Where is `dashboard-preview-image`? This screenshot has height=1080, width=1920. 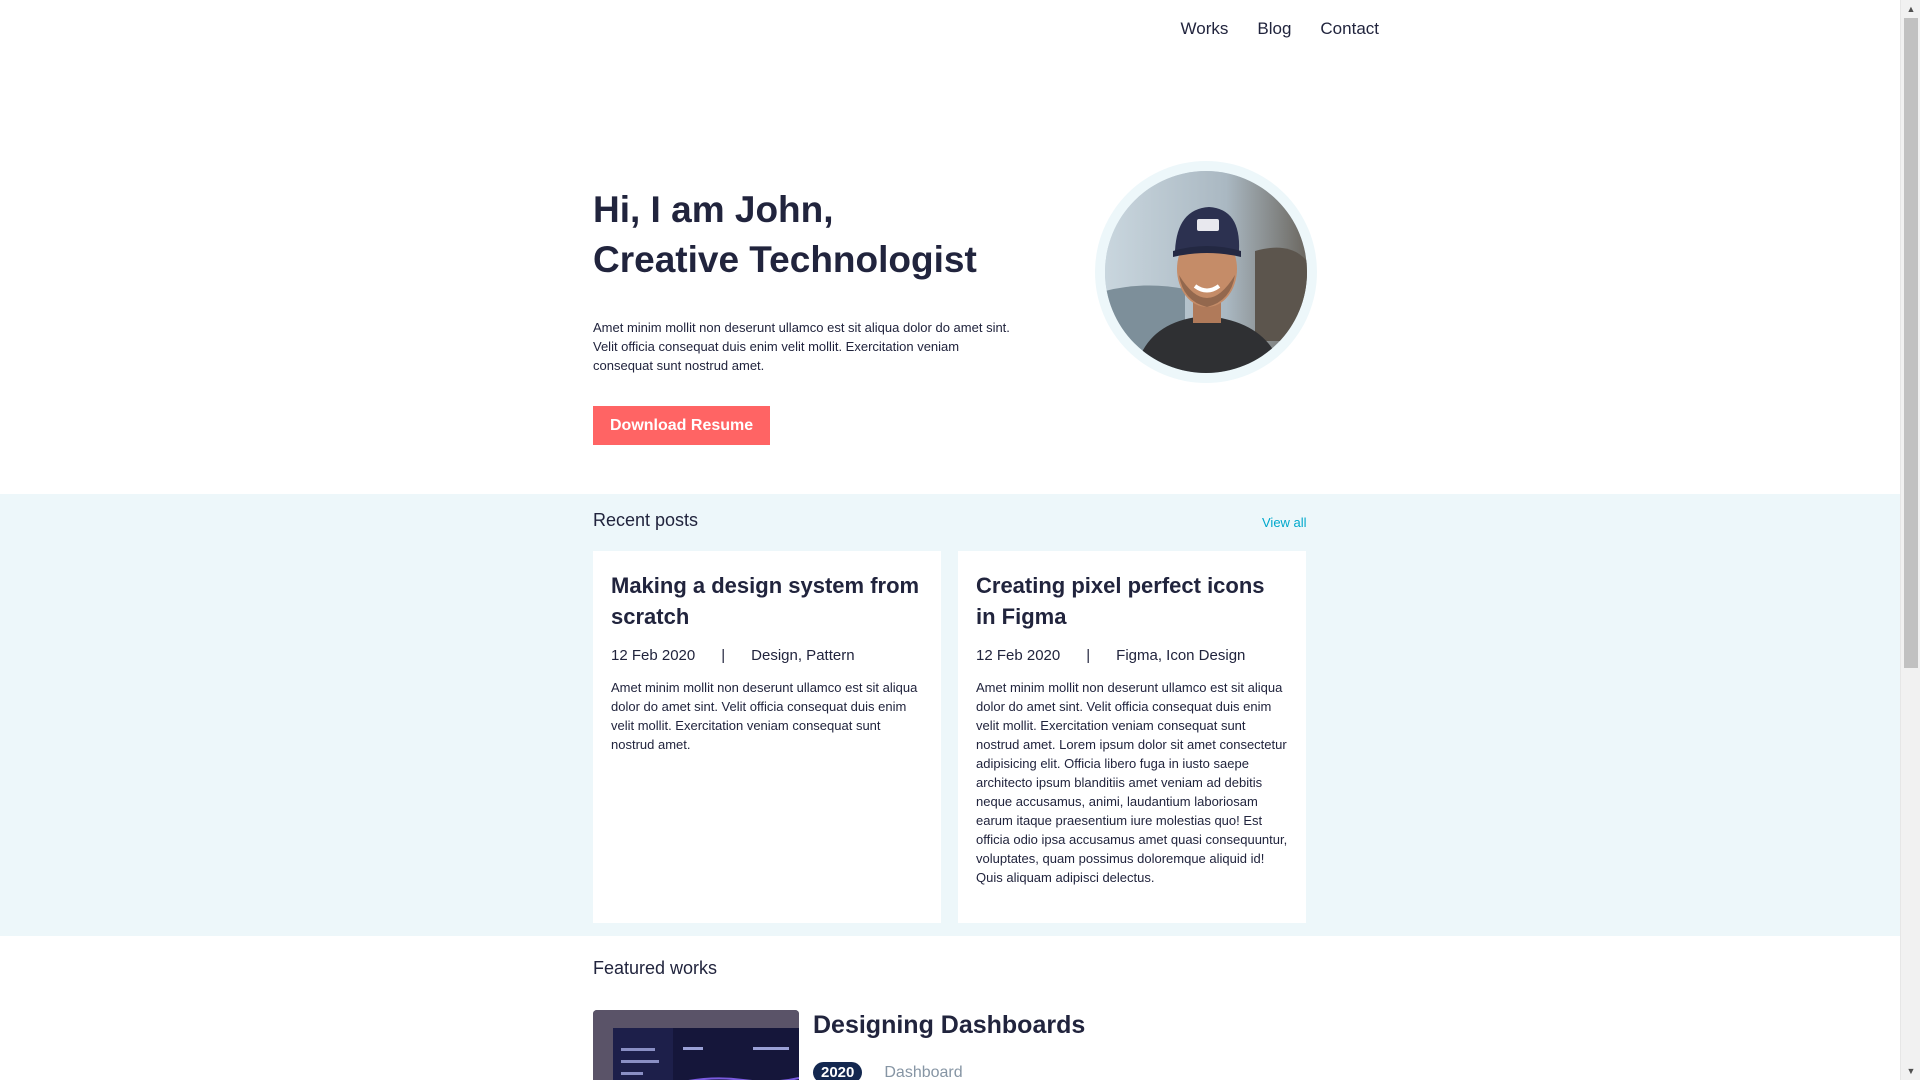
dashboard-preview-image is located at coordinates (696, 1045).